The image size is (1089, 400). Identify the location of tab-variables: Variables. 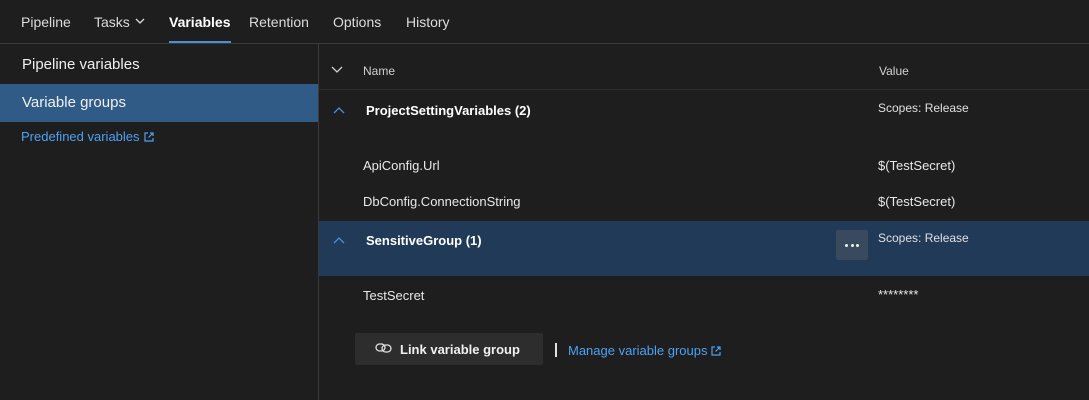
(200, 21).